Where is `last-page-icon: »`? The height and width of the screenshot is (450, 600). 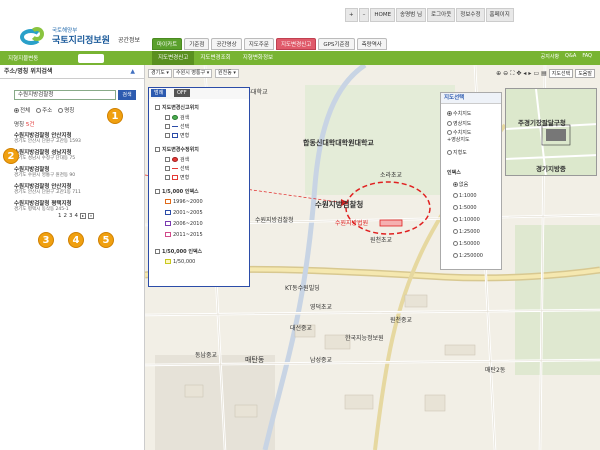 last-page-icon: » is located at coordinates (91, 216).